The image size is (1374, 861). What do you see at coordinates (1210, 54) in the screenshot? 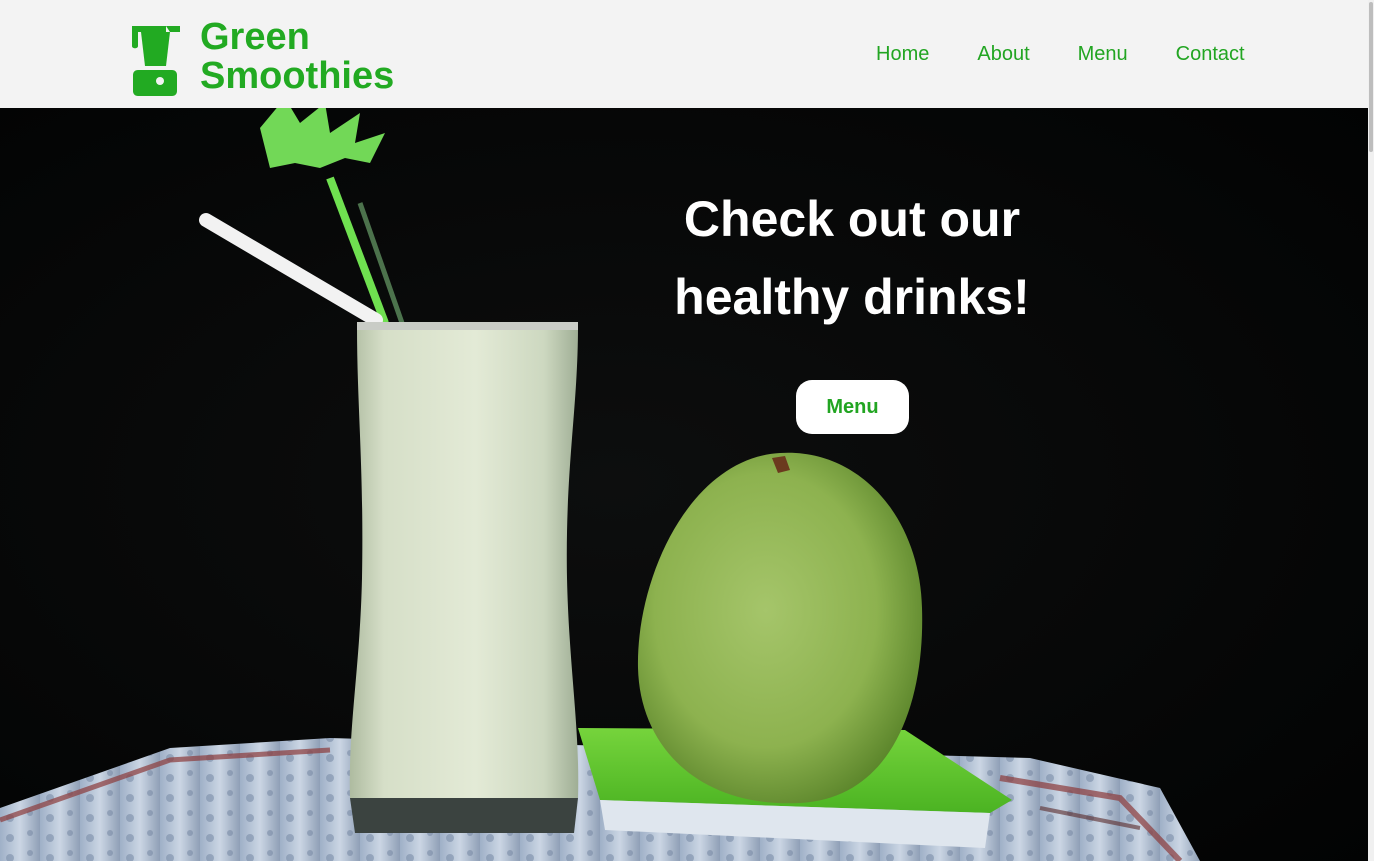
I see `nav-contact-link: Contact` at bounding box center [1210, 54].